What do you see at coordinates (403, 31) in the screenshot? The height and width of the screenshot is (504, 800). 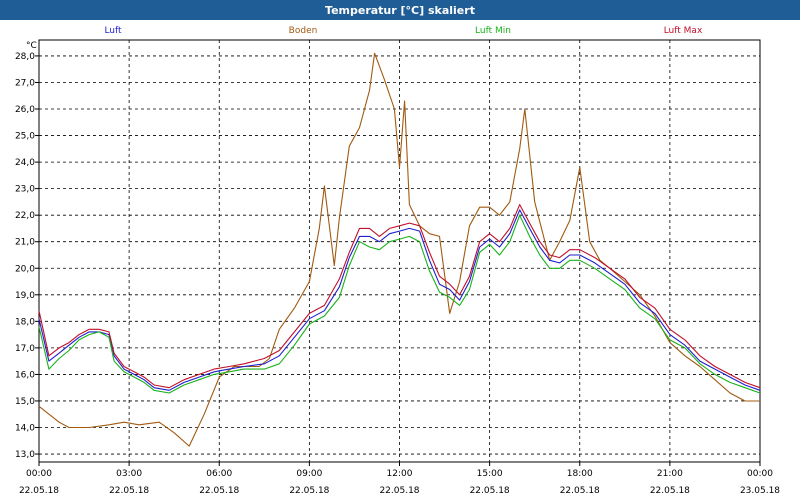 I see `legend: Luft Boden Luft Min Luft Max` at bounding box center [403, 31].